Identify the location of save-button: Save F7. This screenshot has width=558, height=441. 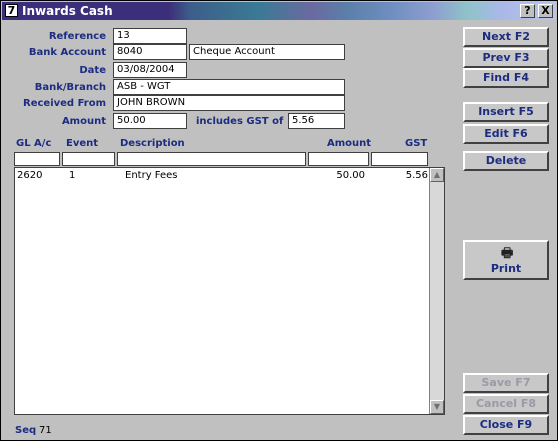
(506, 383).